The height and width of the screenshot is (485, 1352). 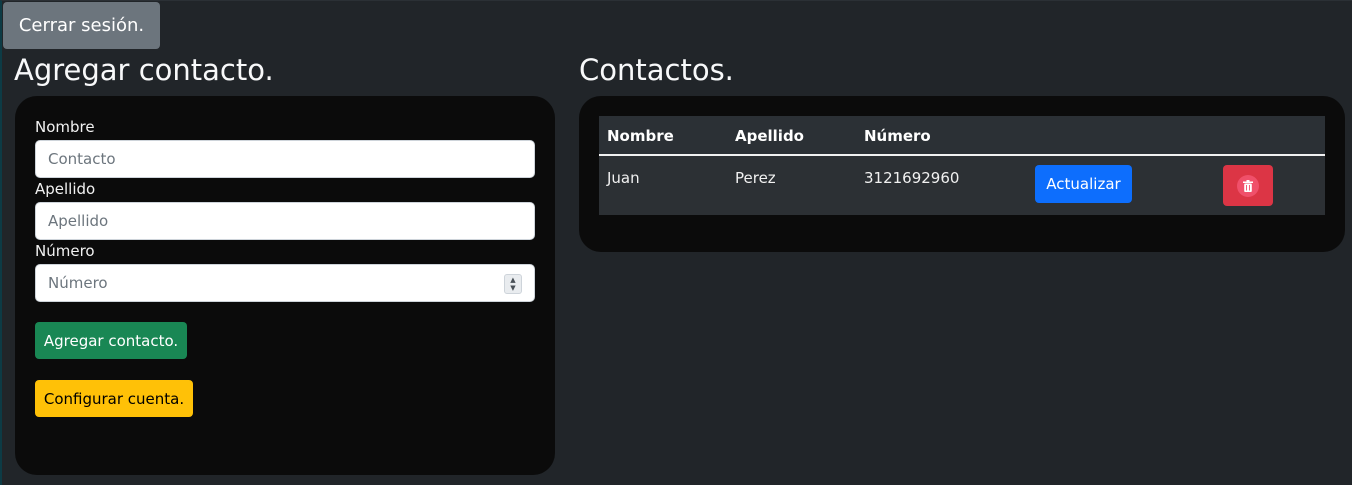 What do you see at coordinates (78, 283) in the screenshot?
I see `numero-placeholder: Número` at bounding box center [78, 283].